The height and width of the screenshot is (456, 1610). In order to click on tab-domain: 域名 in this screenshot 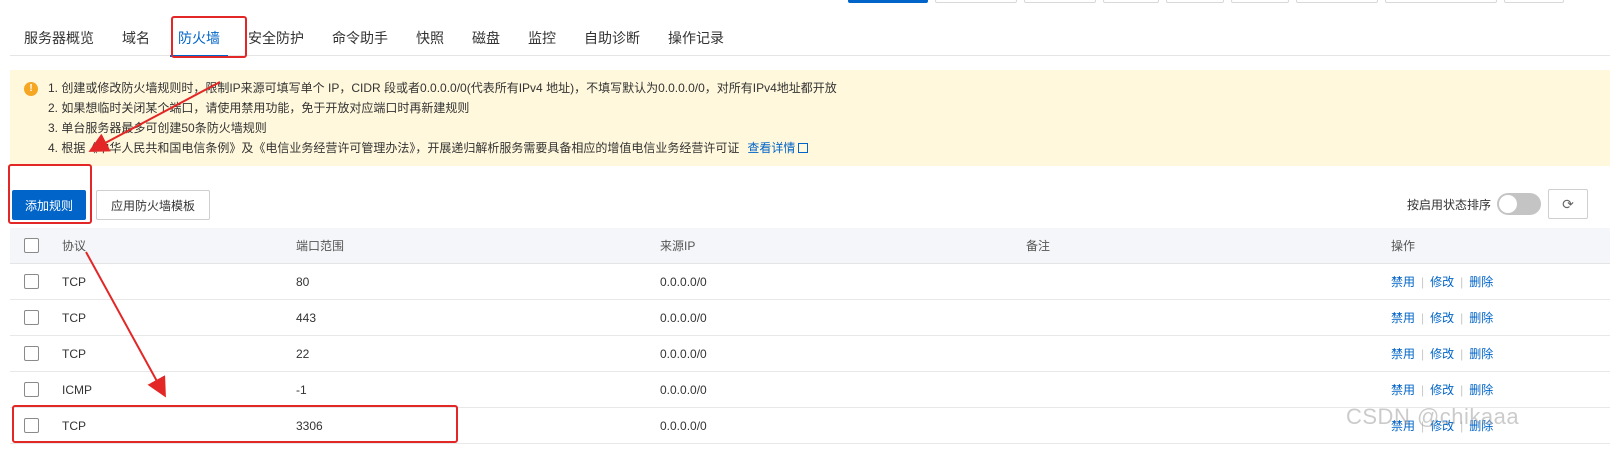, I will do `click(136, 38)`.